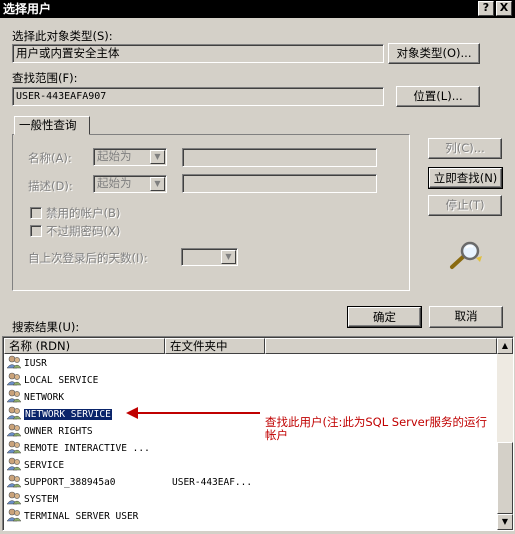  What do you see at coordinates (70, 482) in the screenshot?
I see `row-name-text: SUPPORT_388945a0` at bounding box center [70, 482].